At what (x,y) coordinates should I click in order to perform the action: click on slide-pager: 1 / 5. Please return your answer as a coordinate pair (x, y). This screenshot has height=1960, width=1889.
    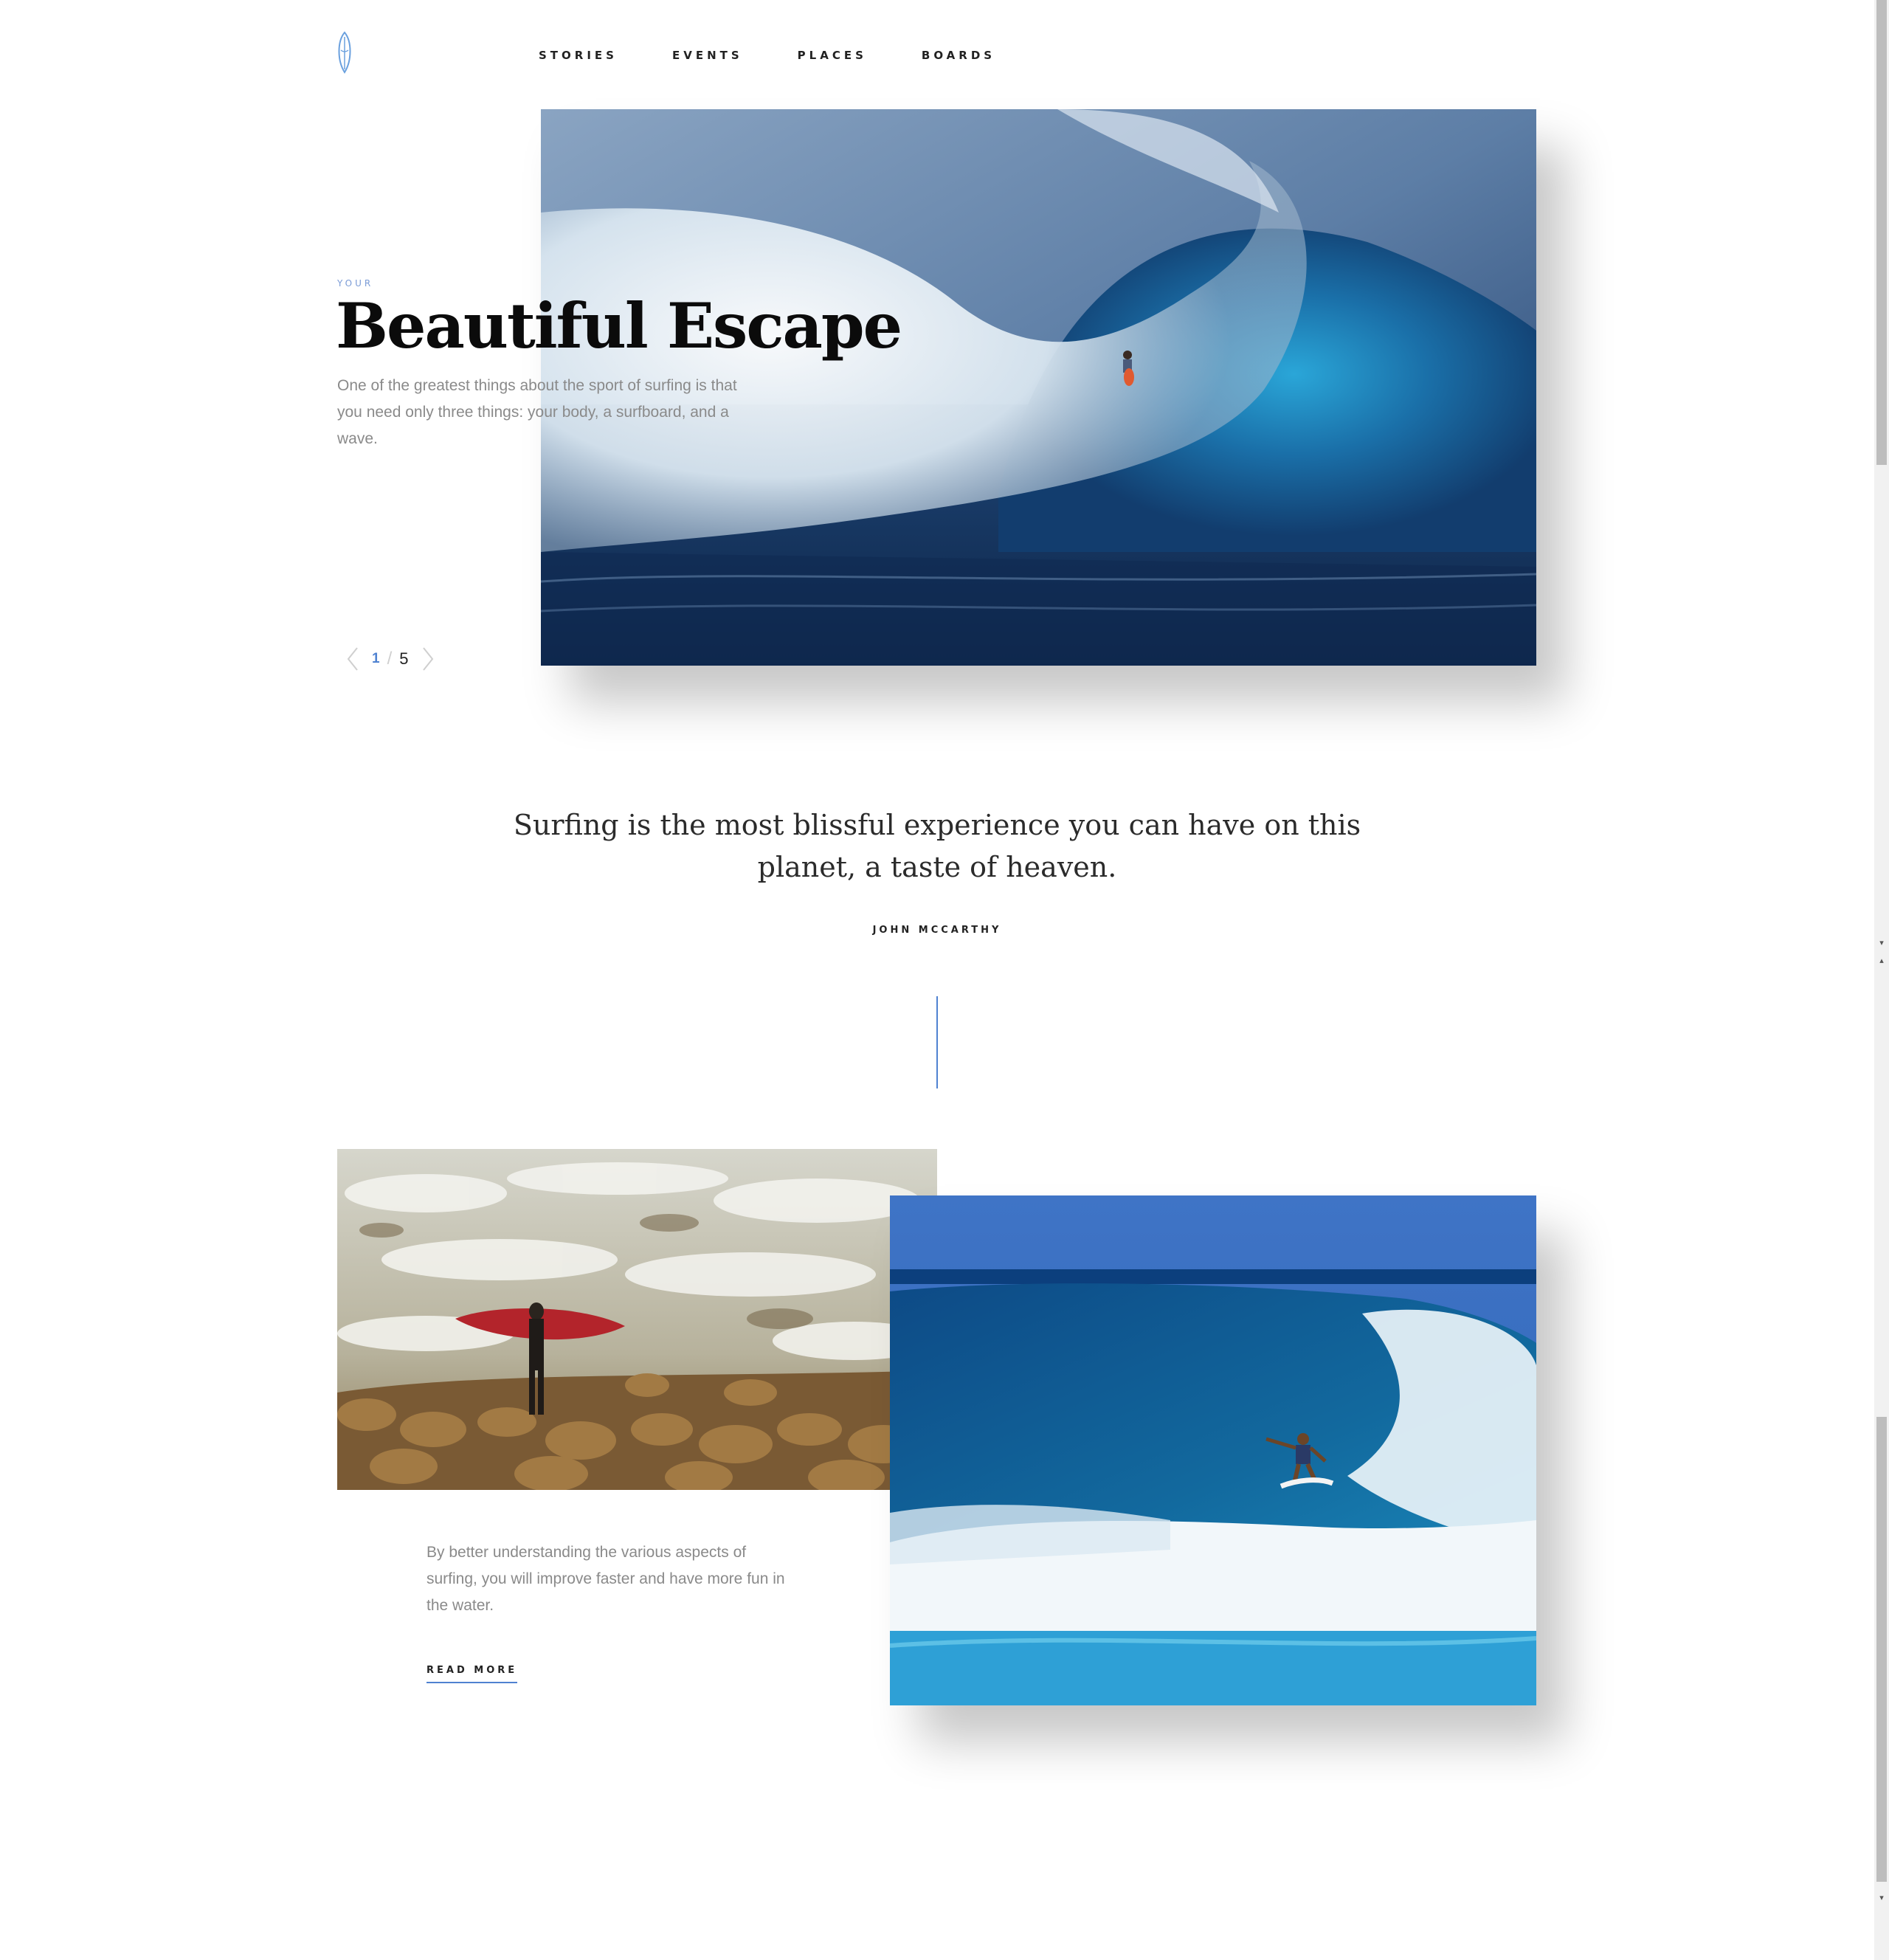
    Looking at the image, I should click on (390, 659).